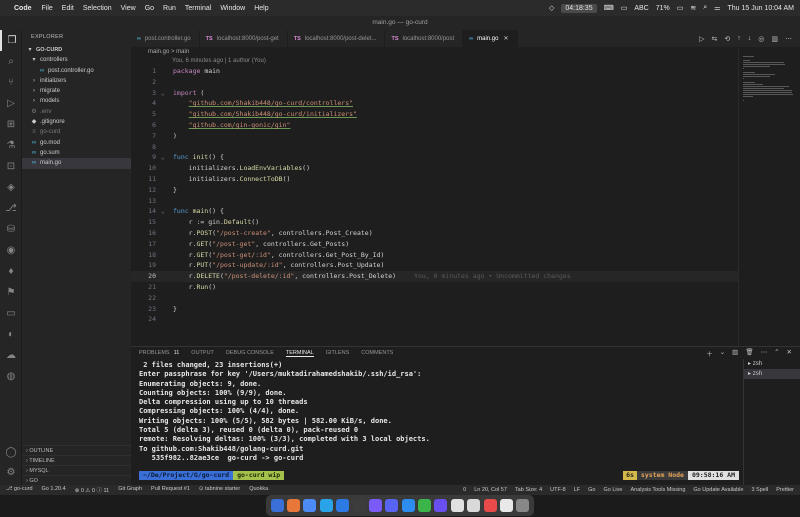 This screenshot has width=800, height=517. What do you see at coordinates (609, 8) in the screenshot?
I see `keyboard-icon: ⌨` at bounding box center [609, 8].